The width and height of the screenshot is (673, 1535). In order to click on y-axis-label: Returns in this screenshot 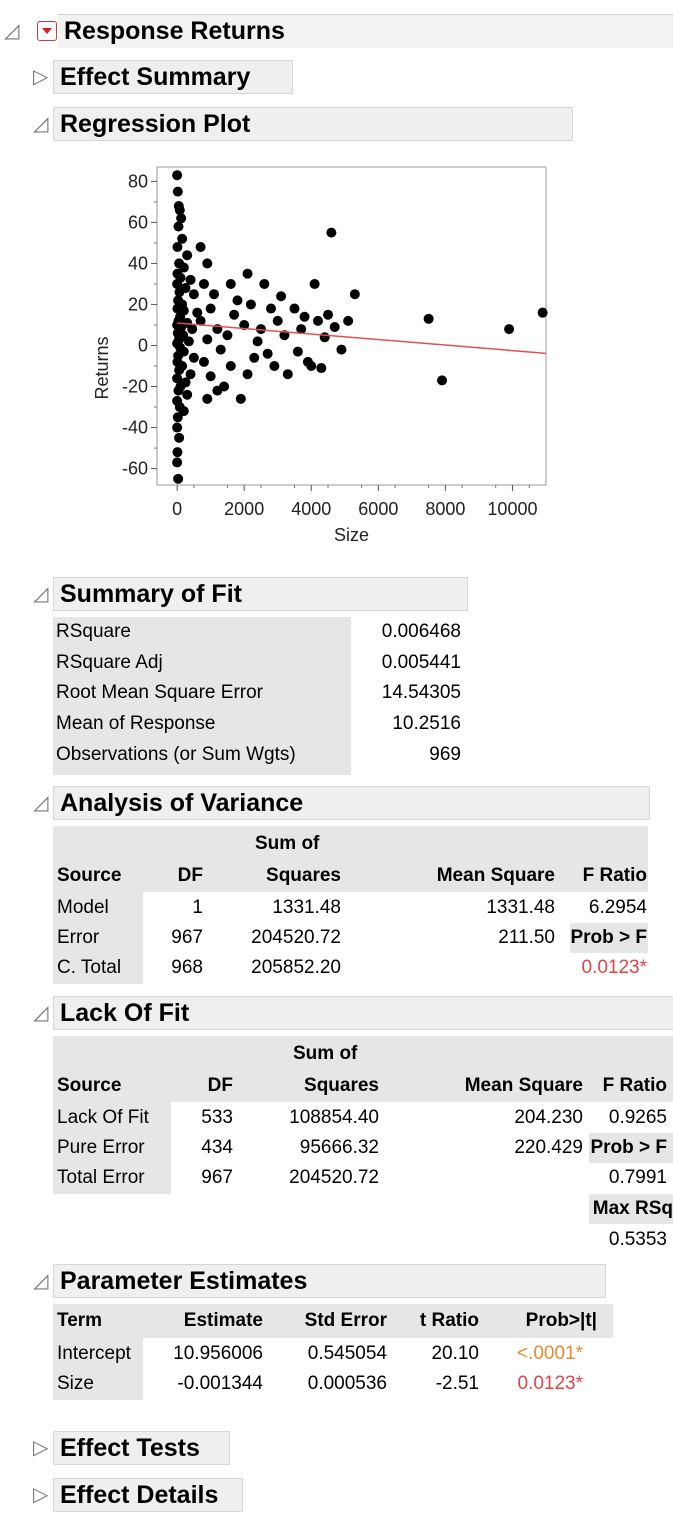, I will do `click(102, 367)`.